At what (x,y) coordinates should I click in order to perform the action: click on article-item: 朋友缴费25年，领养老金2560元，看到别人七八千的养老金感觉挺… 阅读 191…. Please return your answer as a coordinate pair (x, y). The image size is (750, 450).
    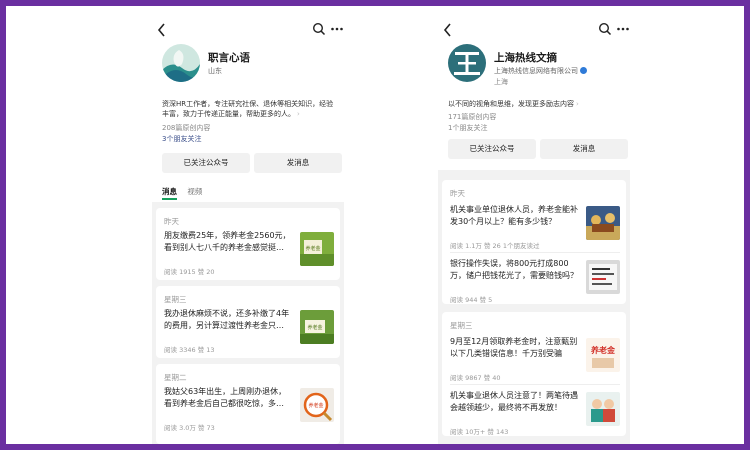
    Looking at the image, I should click on (249, 253).